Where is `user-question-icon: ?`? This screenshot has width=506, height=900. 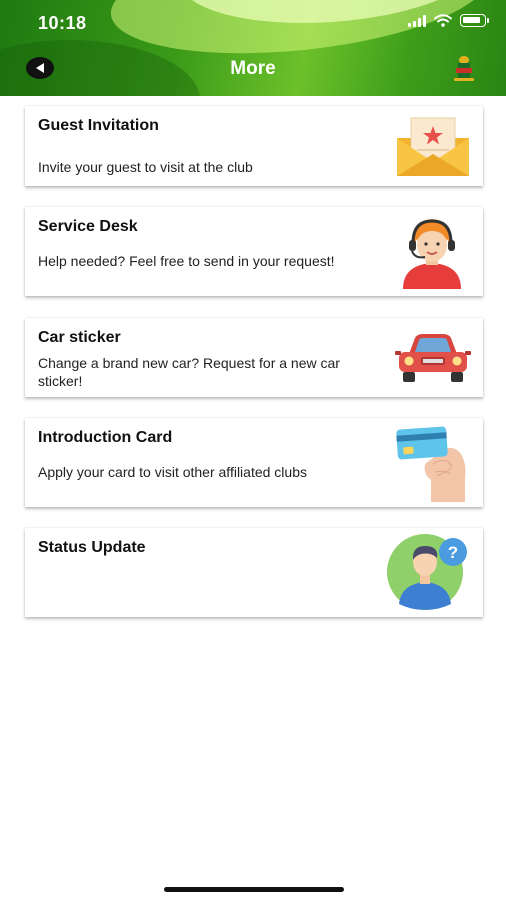 user-question-icon: ? is located at coordinates (427, 572).